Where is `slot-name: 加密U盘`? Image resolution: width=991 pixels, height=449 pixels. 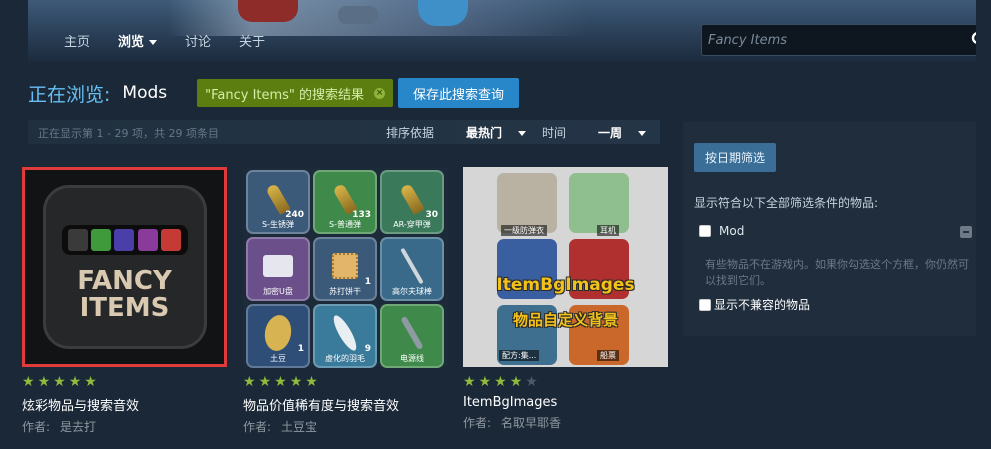
slot-name: 加密U盘 is located at coordinates (278, 291).